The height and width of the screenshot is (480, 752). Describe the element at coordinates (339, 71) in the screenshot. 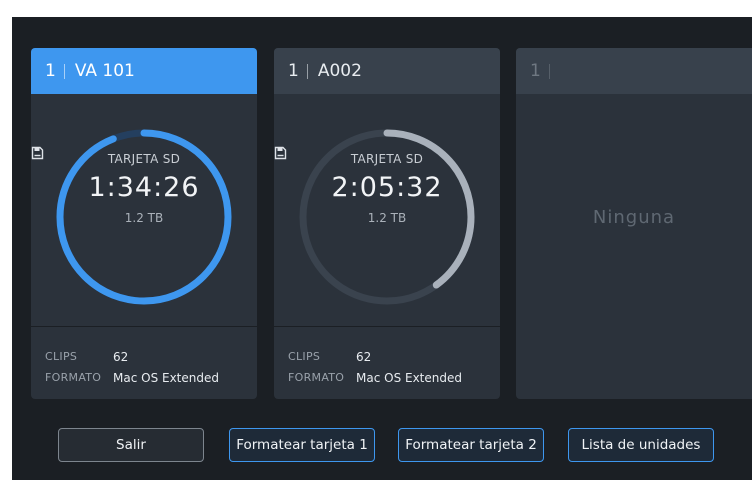

I see `card-name: A002` at that location.